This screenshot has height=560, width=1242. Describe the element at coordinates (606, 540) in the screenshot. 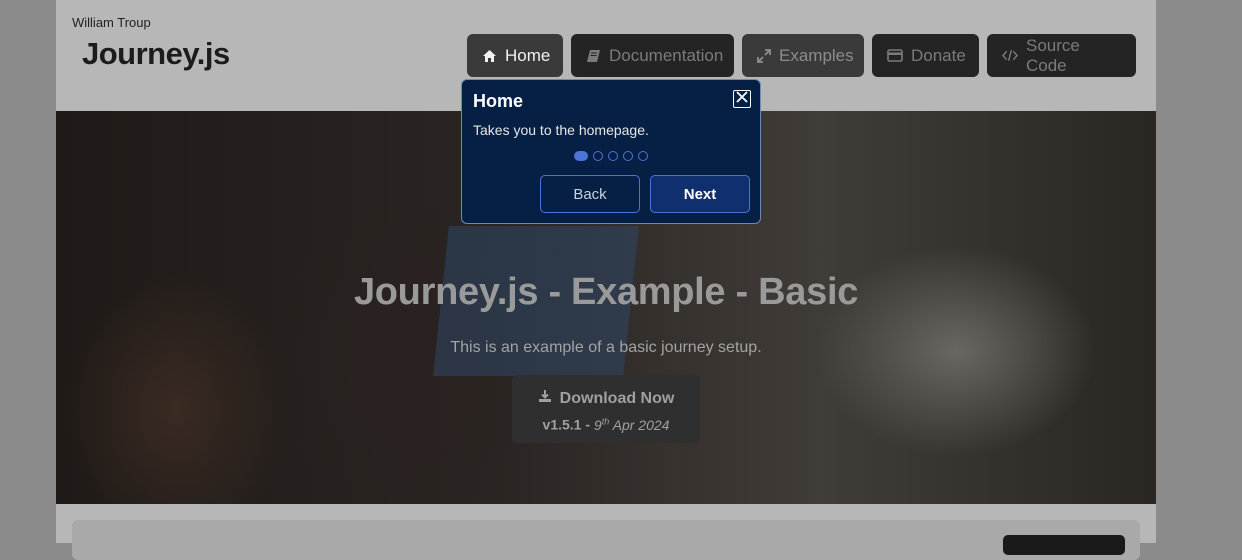

I see `content-panel` at that location.